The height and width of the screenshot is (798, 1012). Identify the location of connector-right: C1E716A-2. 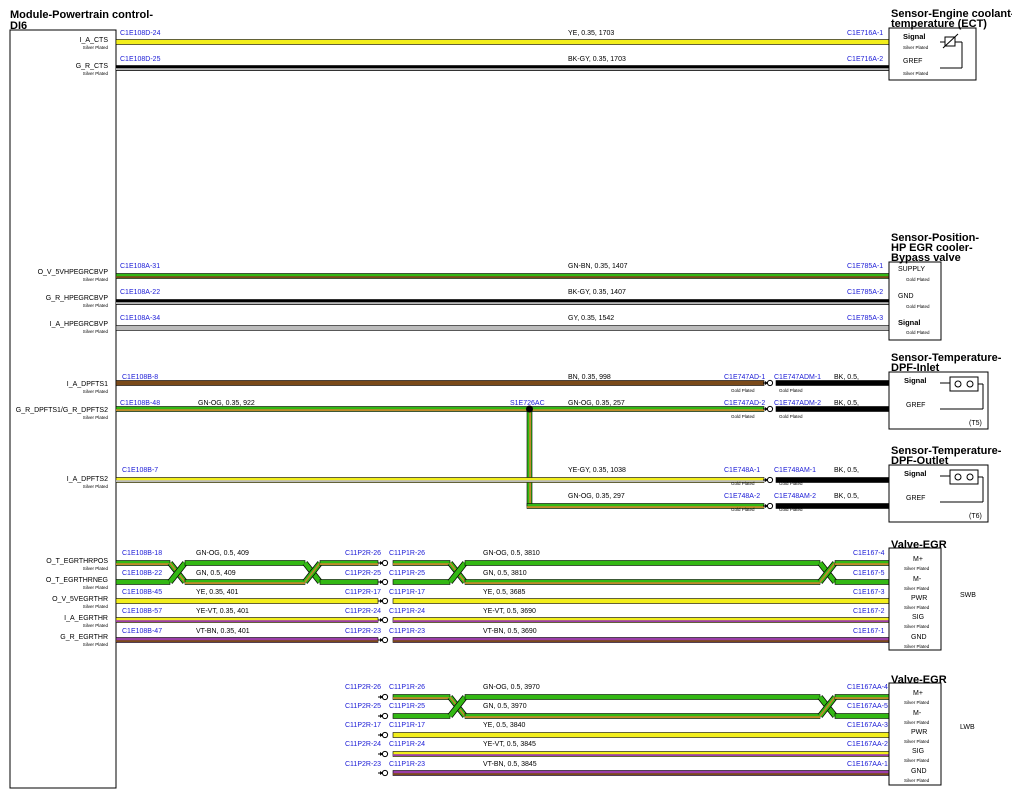
(865, 60).